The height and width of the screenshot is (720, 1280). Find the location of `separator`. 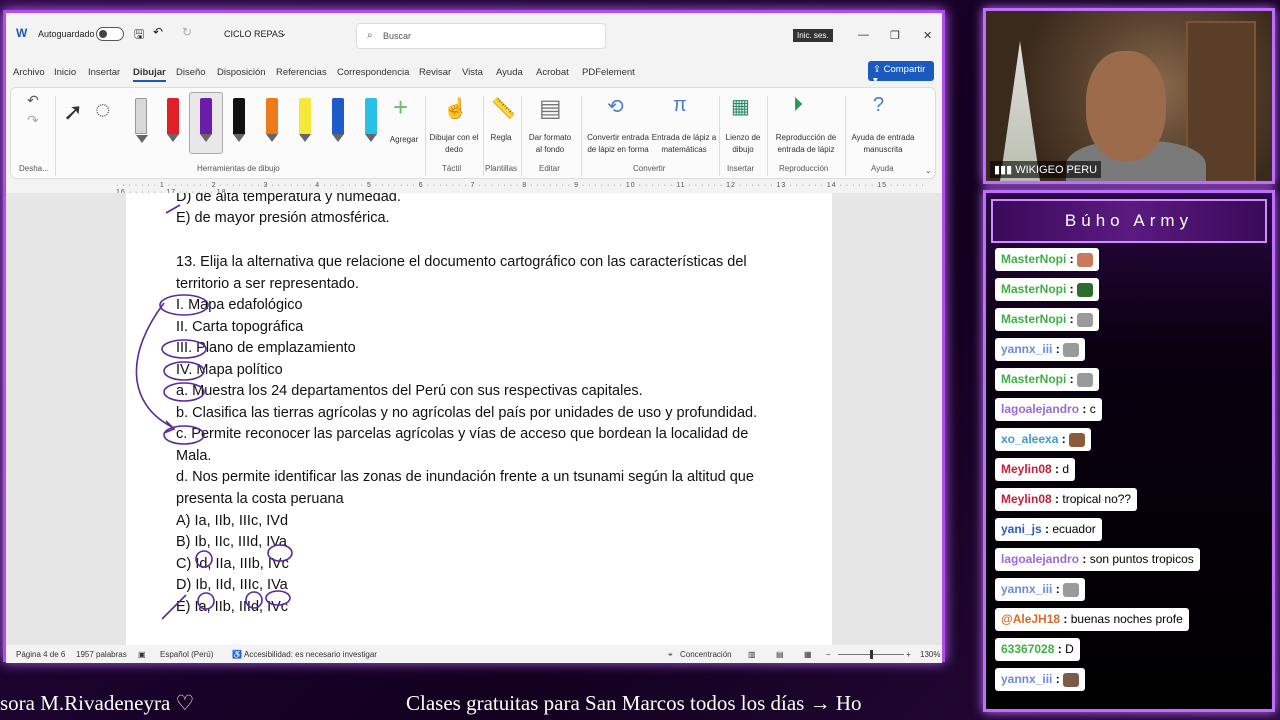

separator is located at coordinates (55, 136).